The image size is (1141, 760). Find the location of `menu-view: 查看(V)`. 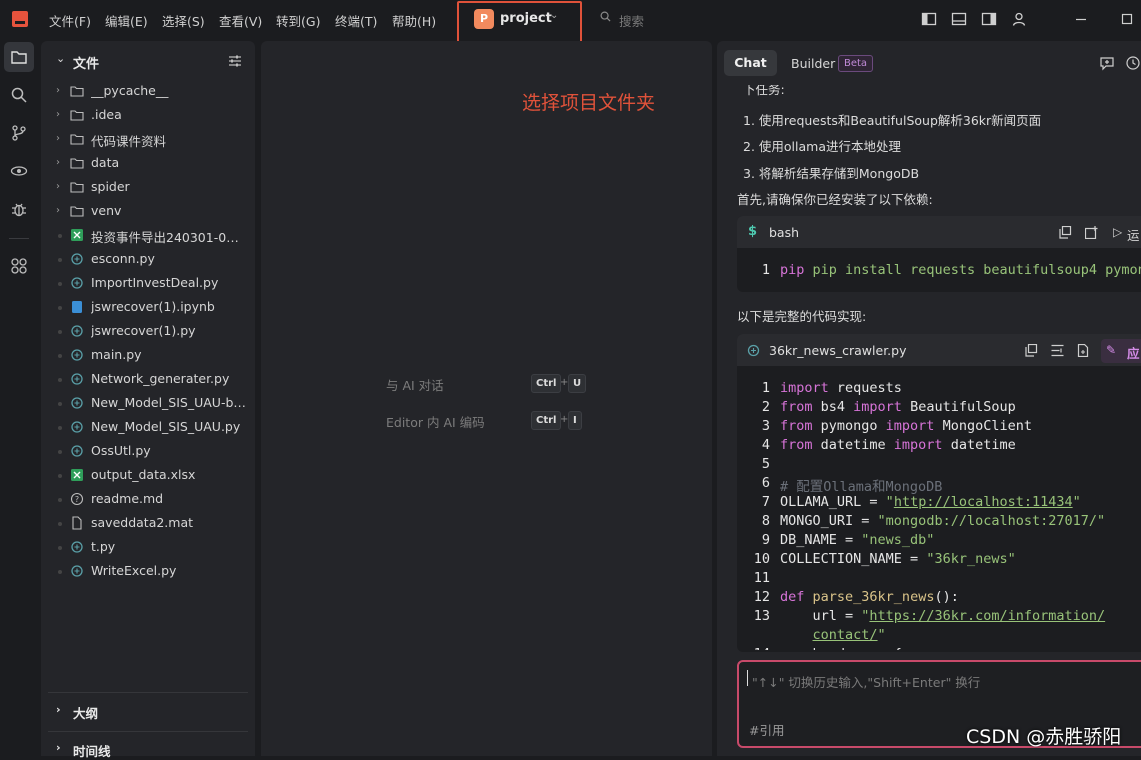

menu-view: 查看(V) is located at coordinates (240, 20).